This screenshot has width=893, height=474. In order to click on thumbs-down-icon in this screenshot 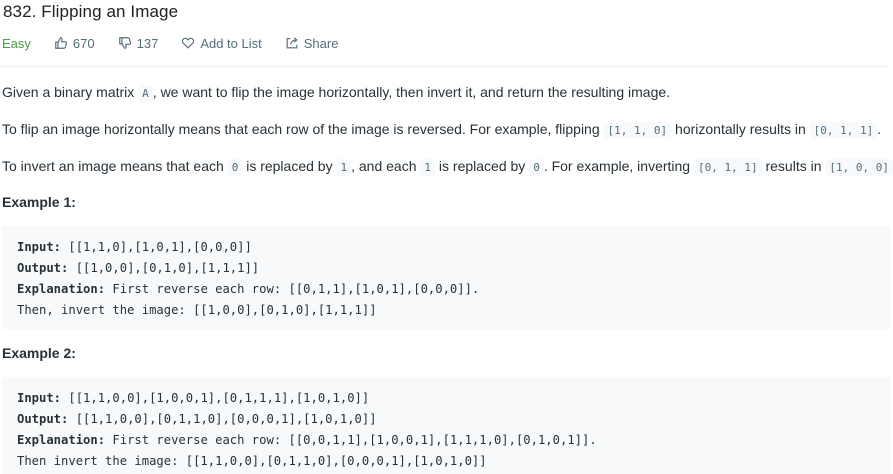, I will do `click(124, 43)`.